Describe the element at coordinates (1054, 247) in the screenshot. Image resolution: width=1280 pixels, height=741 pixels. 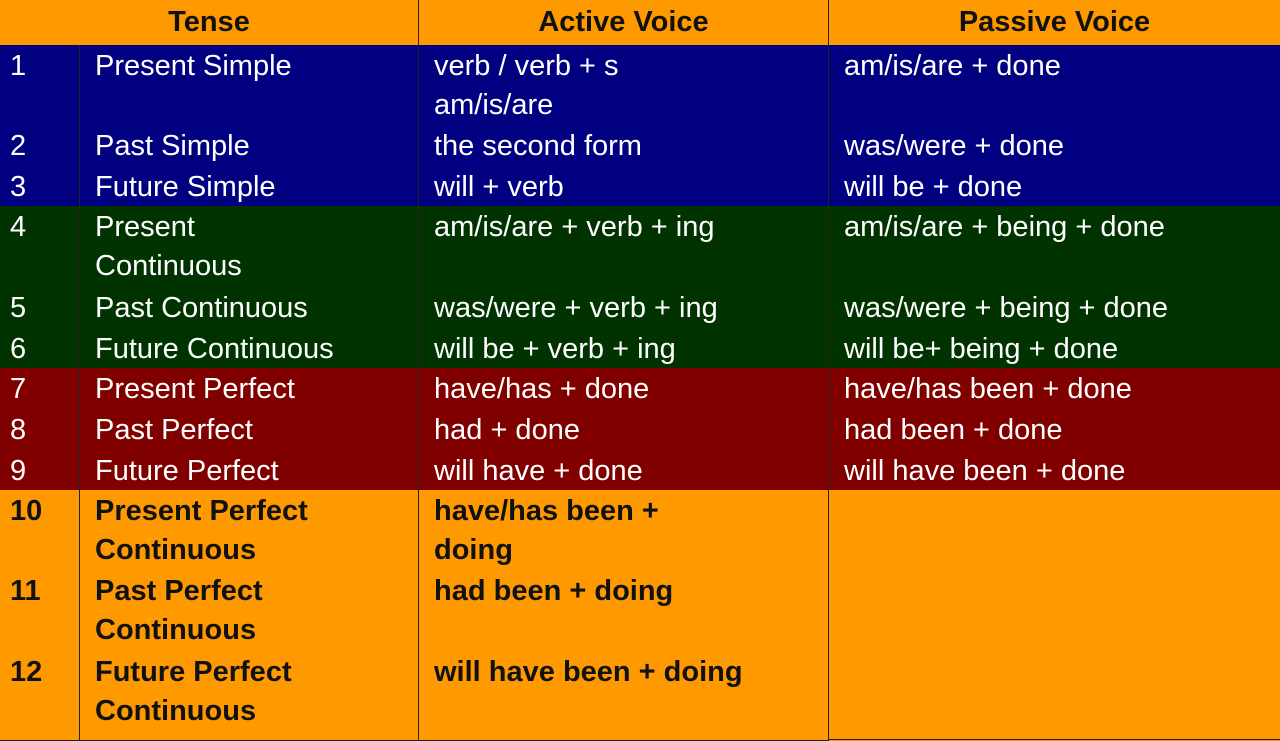
I see `row-4-passive: am/is/are + being + done` at that location.